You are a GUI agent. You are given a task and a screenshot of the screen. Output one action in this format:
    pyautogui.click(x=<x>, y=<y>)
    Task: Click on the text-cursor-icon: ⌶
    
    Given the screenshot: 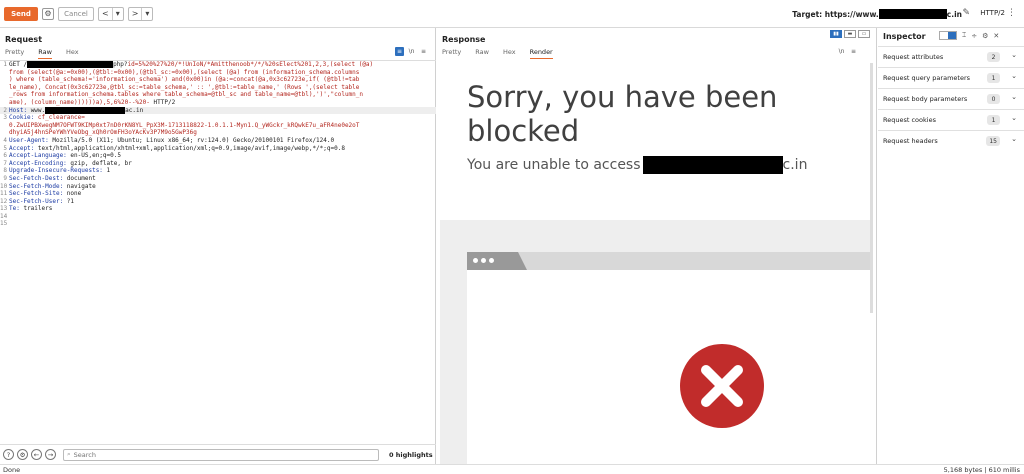 What is the action you would take?
    pyautogui.click(x=964, y=35)
    